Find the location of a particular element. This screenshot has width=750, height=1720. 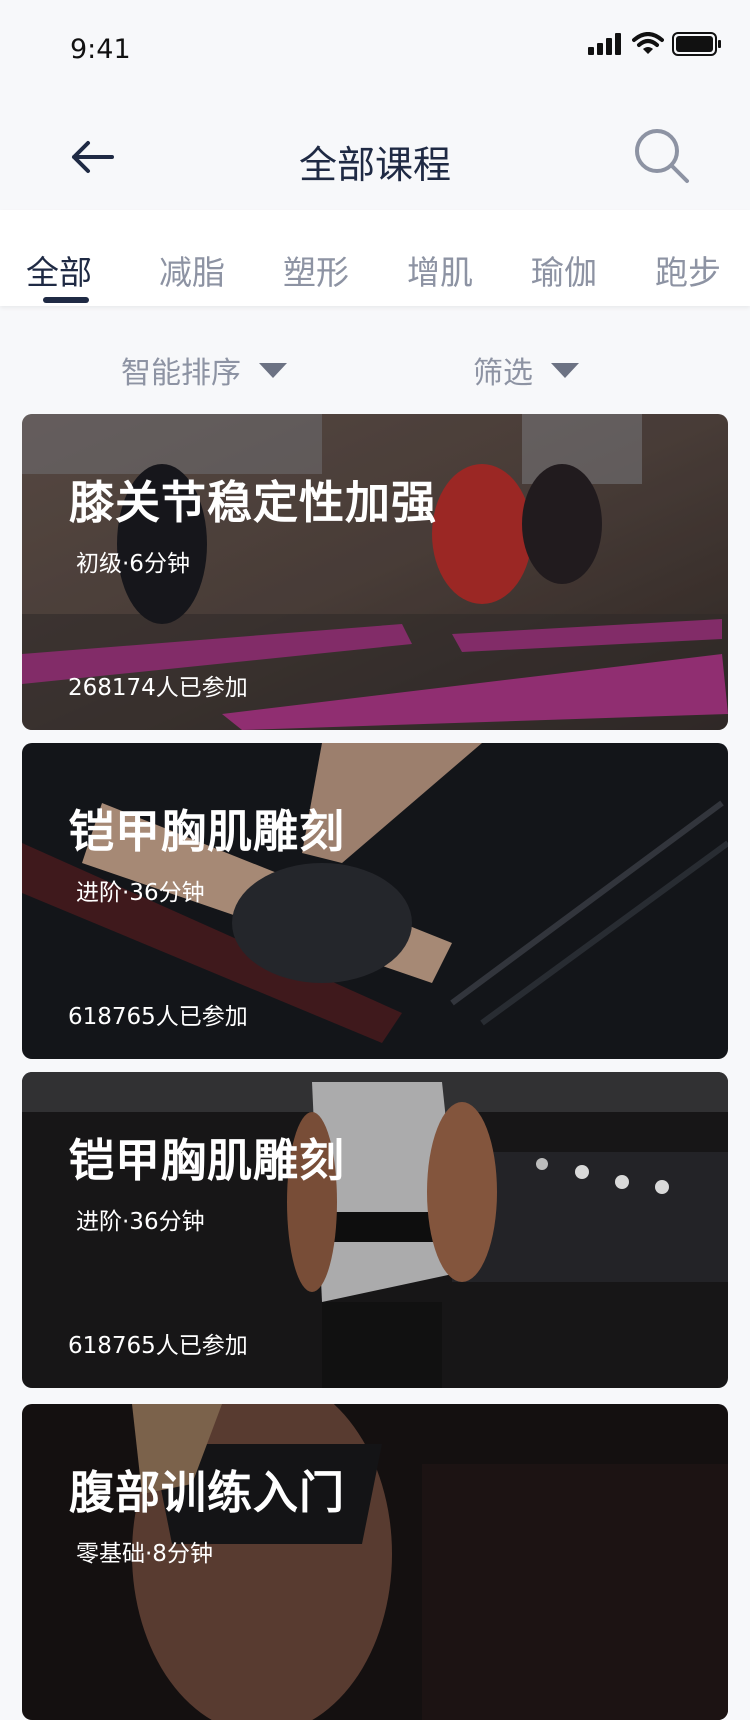

sort-dropdown: 智能排序 is located at coordinates (204, 370).